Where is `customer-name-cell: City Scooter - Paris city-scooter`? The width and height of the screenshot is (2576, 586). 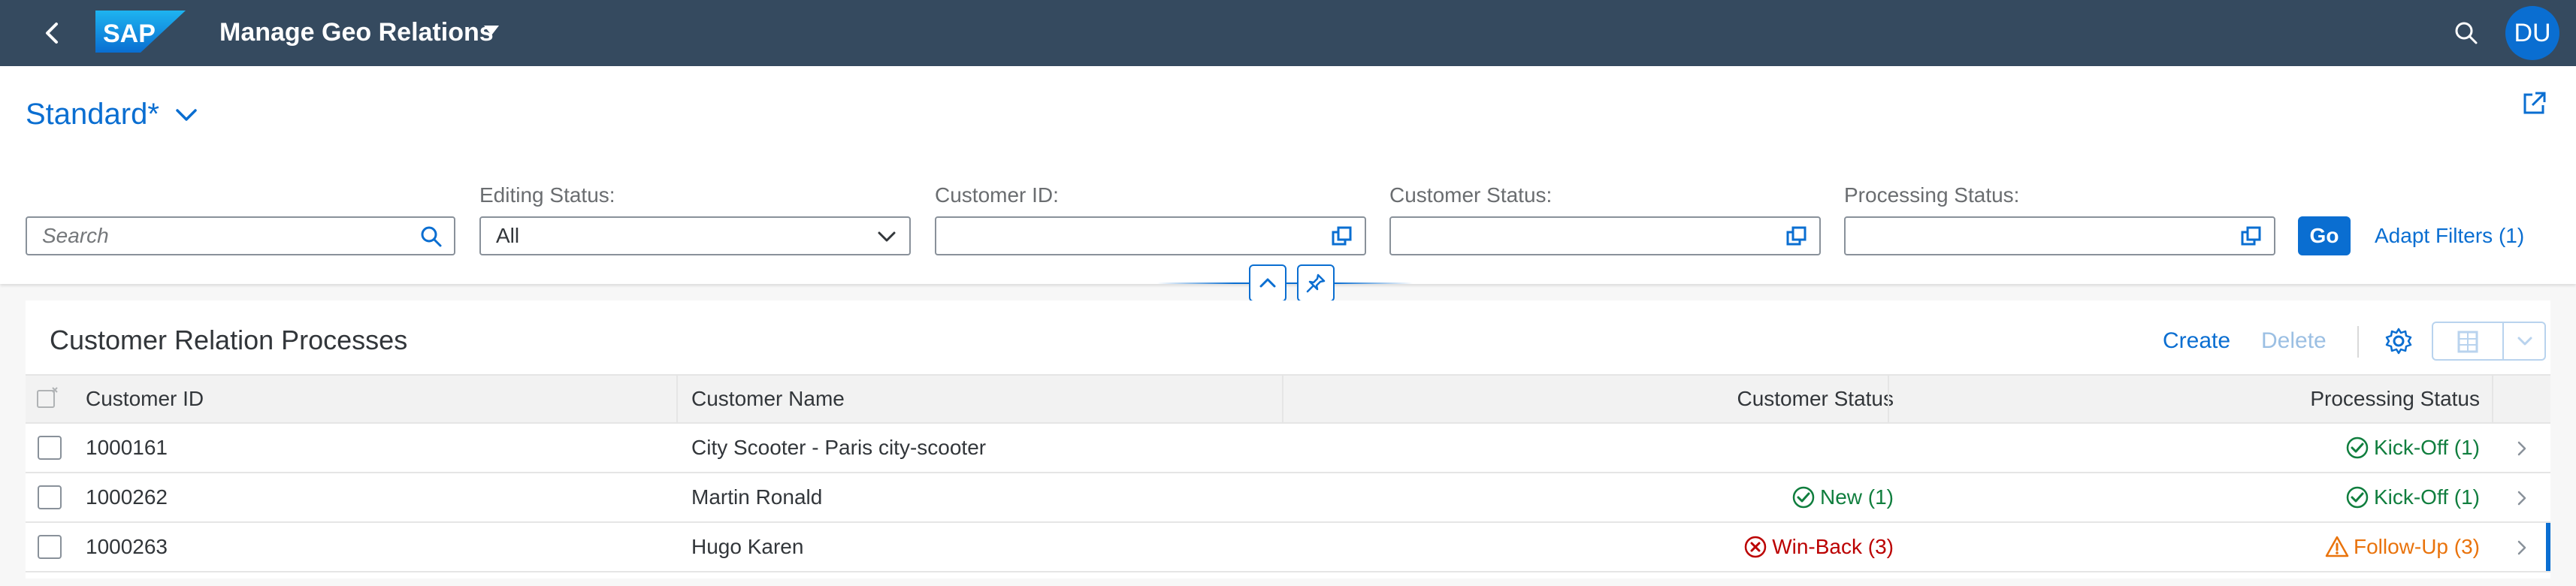 customer-name-cell: City Scooter - Paris city-scooter is located at coordinates (839, 447).